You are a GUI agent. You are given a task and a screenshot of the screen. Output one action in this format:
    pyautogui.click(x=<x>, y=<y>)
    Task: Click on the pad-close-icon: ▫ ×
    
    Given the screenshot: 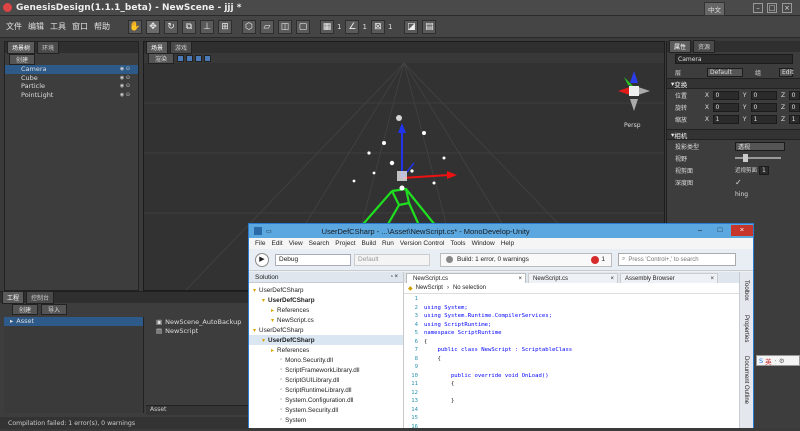 What is the action you would take?
    pyautogui.click(x=394, y=277)
    